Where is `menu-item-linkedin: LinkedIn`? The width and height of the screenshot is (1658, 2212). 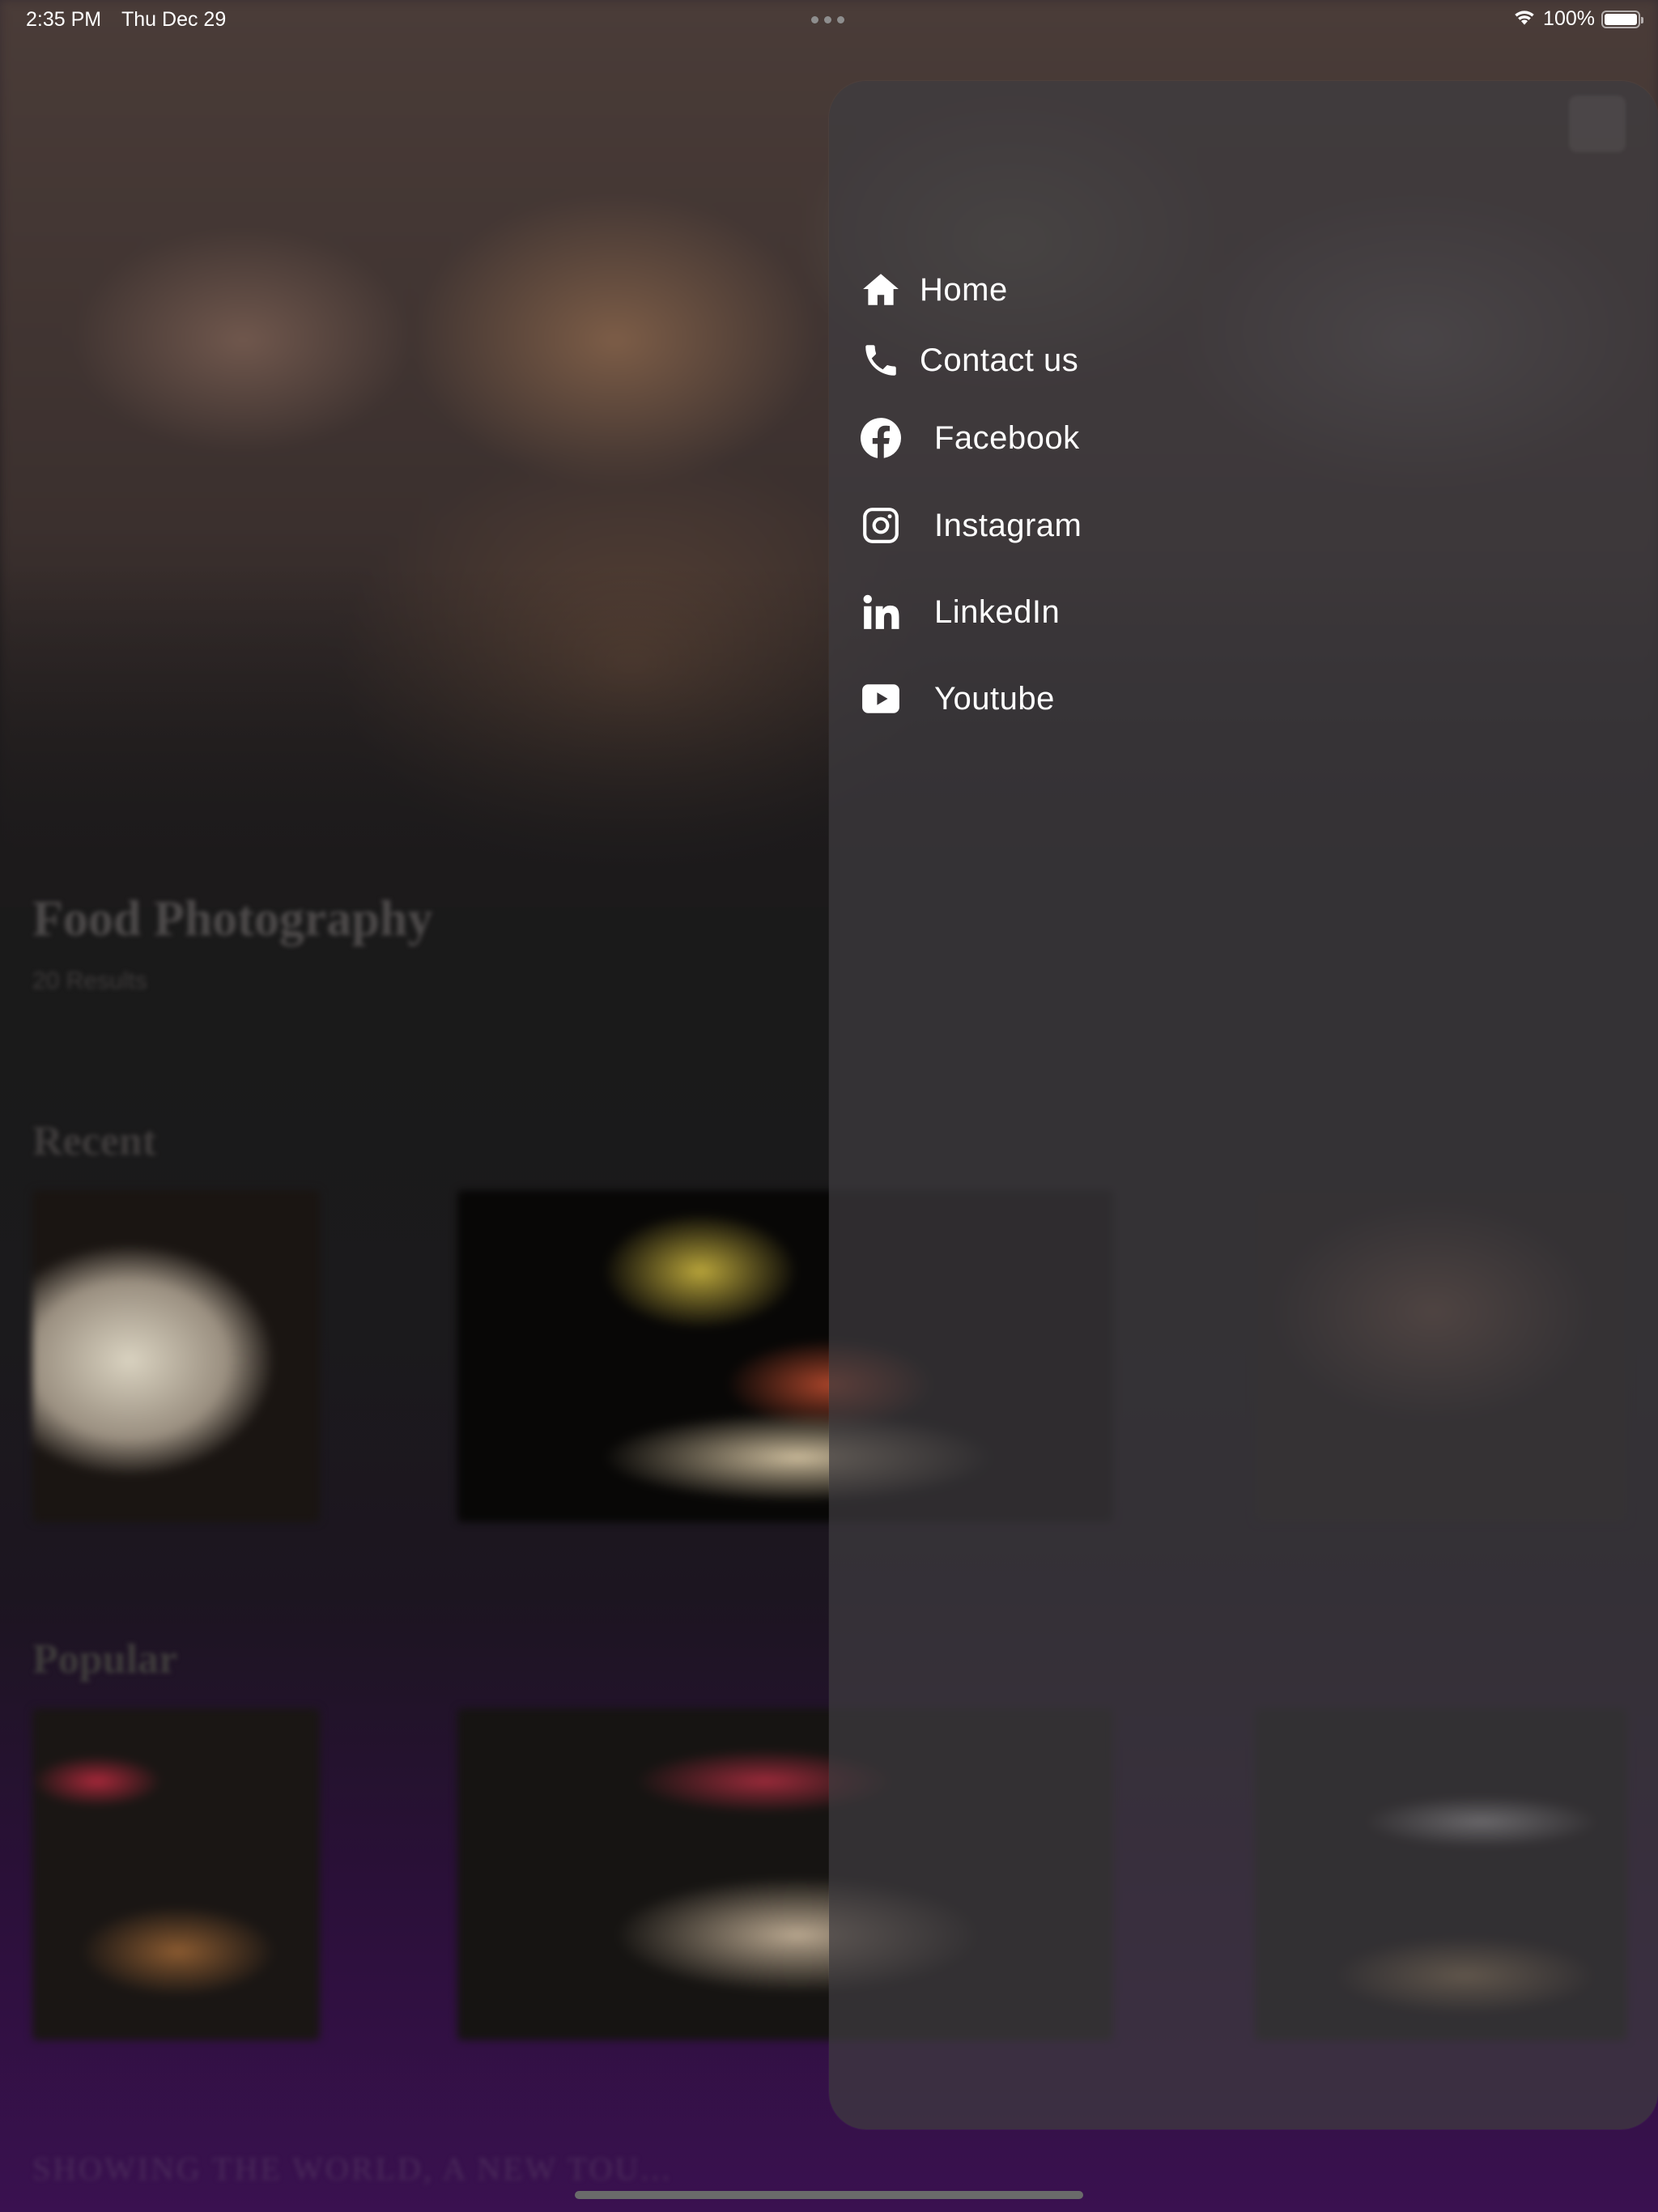 menu-item-linkedin: LinkedIn is located at coordinates (959, 612).